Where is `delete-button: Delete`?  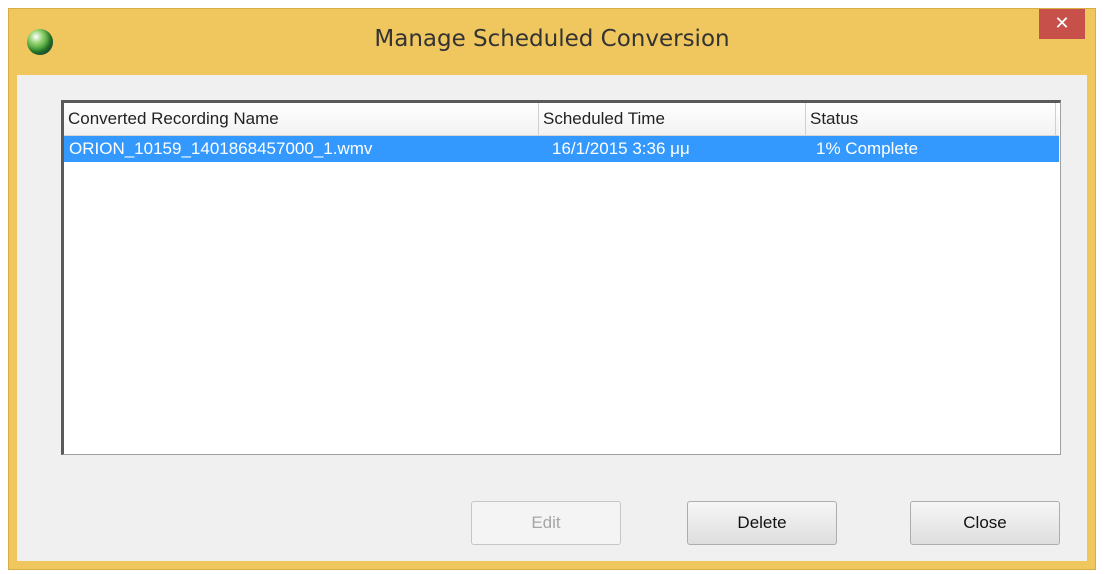 delete-button: Delete is located at coordinates (762, 523).